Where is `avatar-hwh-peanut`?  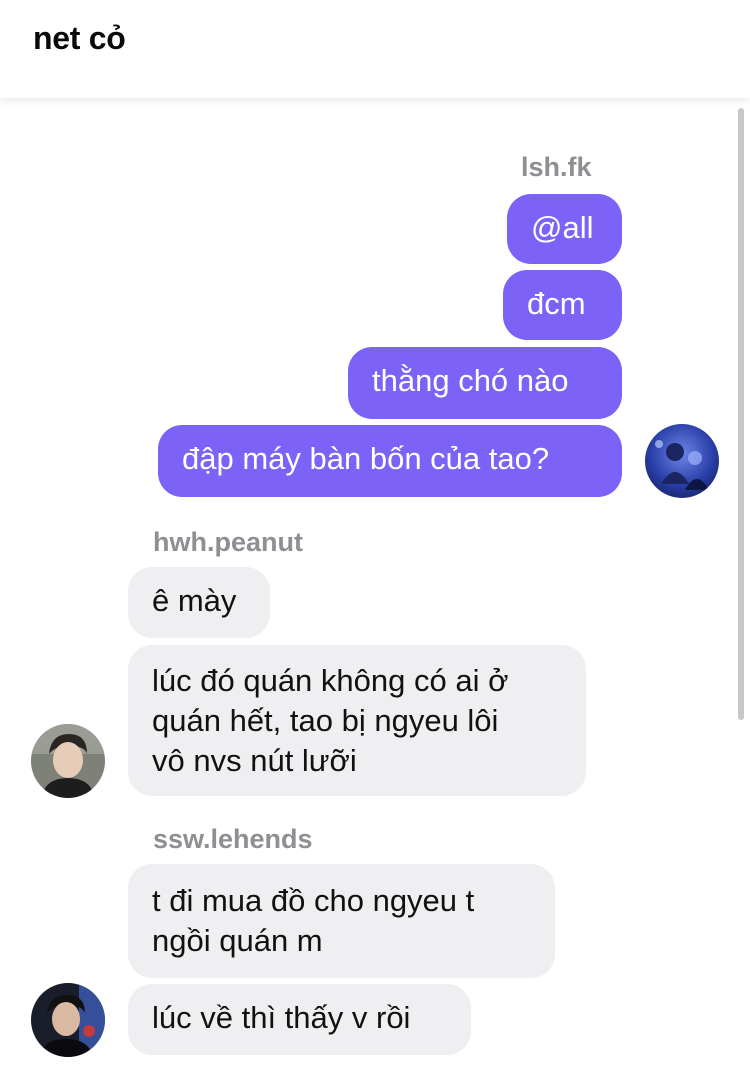 avatar-hwh-peanut is located at coordinates (68, 761).